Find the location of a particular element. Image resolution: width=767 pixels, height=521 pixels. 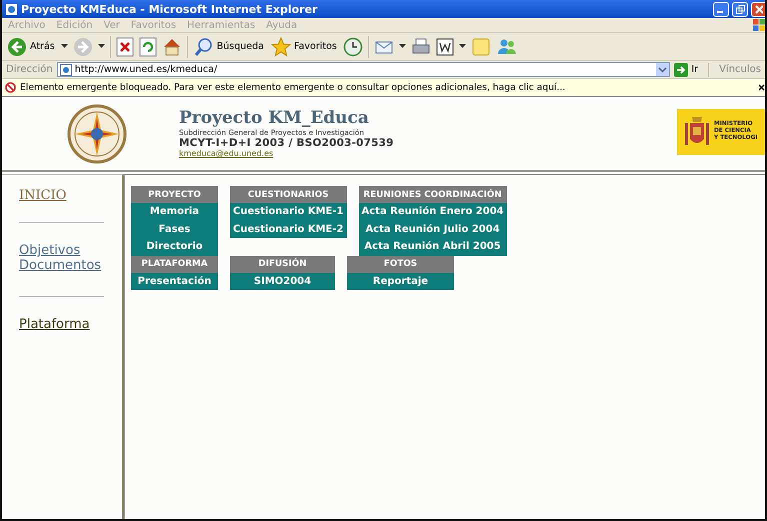

menu-section-header: FOTOS is located at coordinates (400, 264).